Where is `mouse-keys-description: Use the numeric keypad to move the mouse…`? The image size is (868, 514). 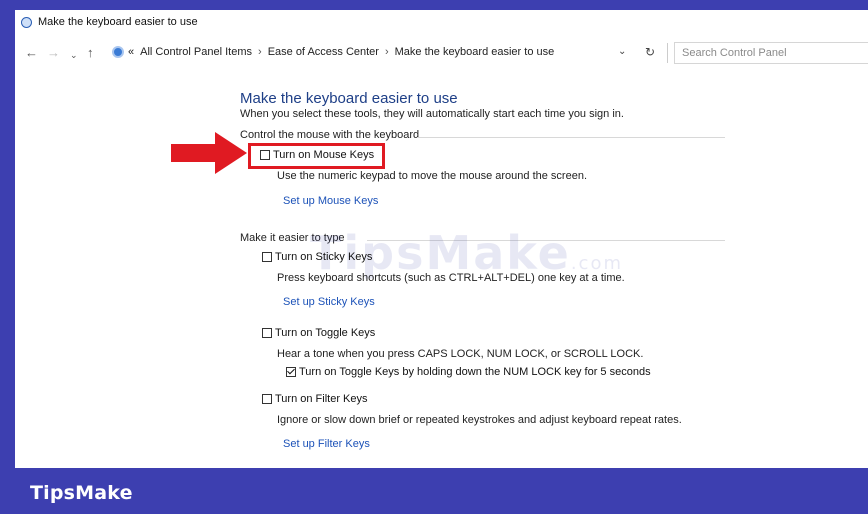
mouse-keys-description: Use the numeric keypad to move the mouse… is located at coordinates (432, 176).